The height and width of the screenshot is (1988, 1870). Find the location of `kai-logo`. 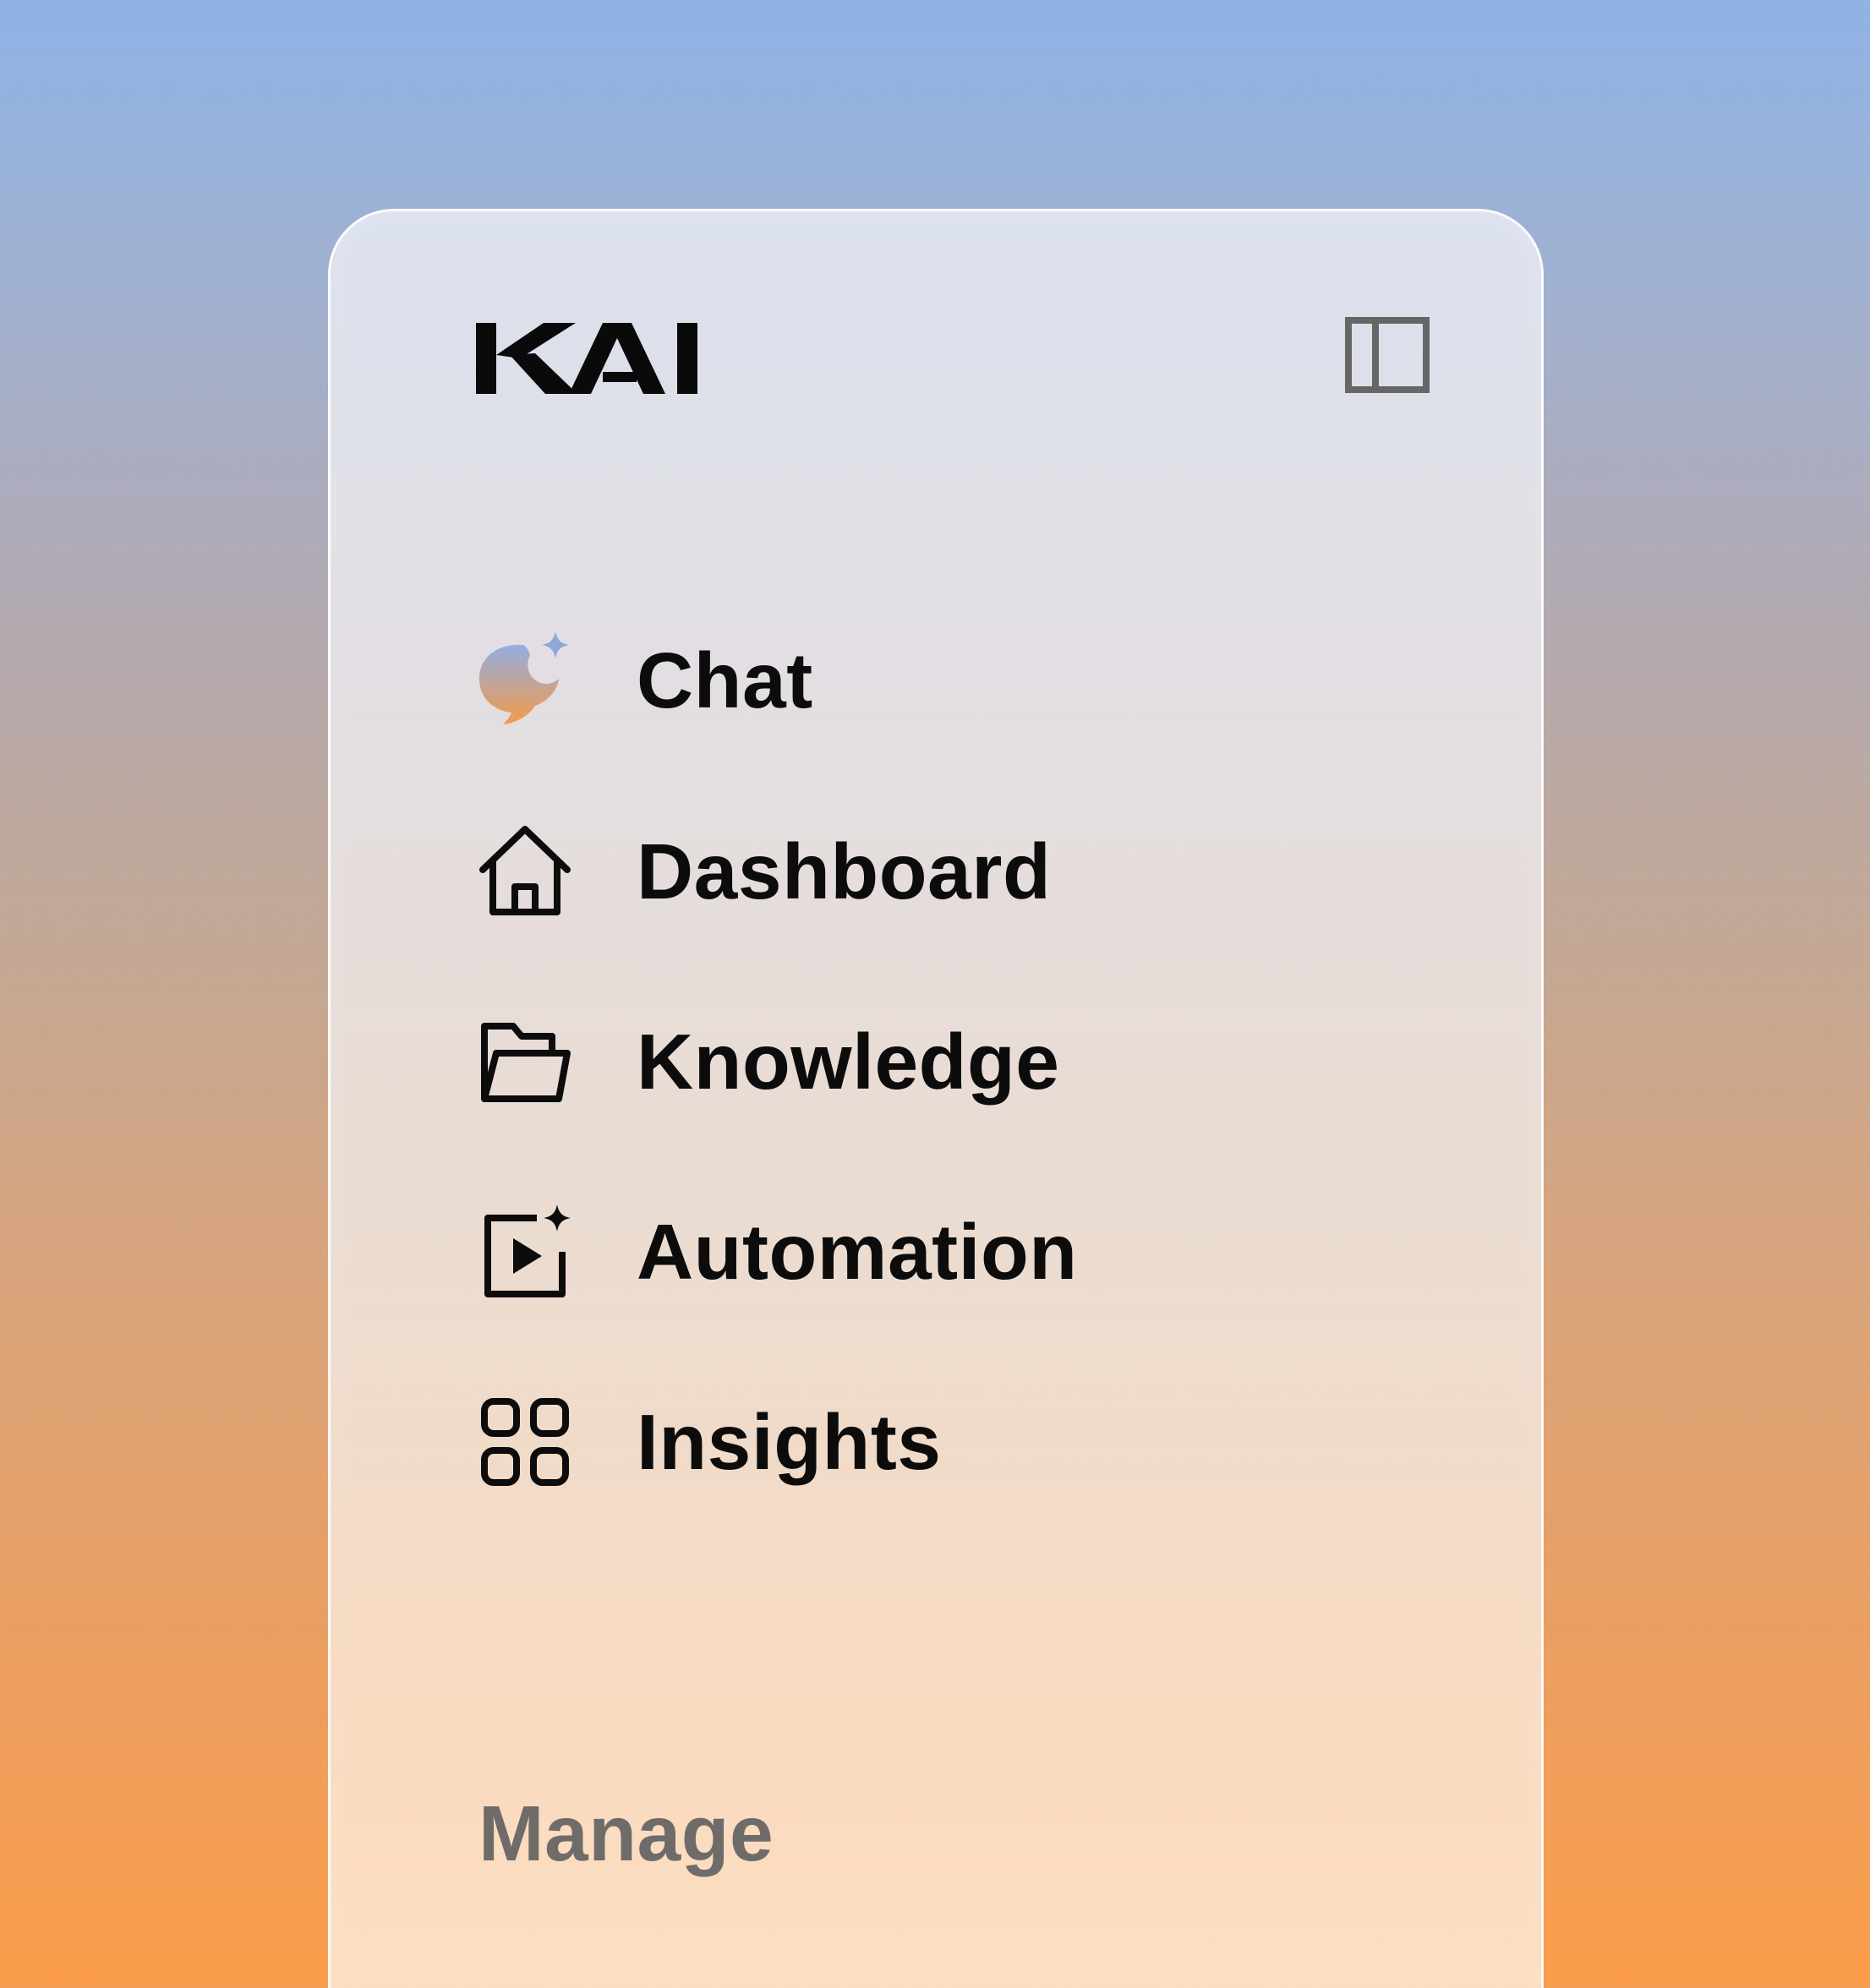

kai-logo is located at coordinates (586, 358).